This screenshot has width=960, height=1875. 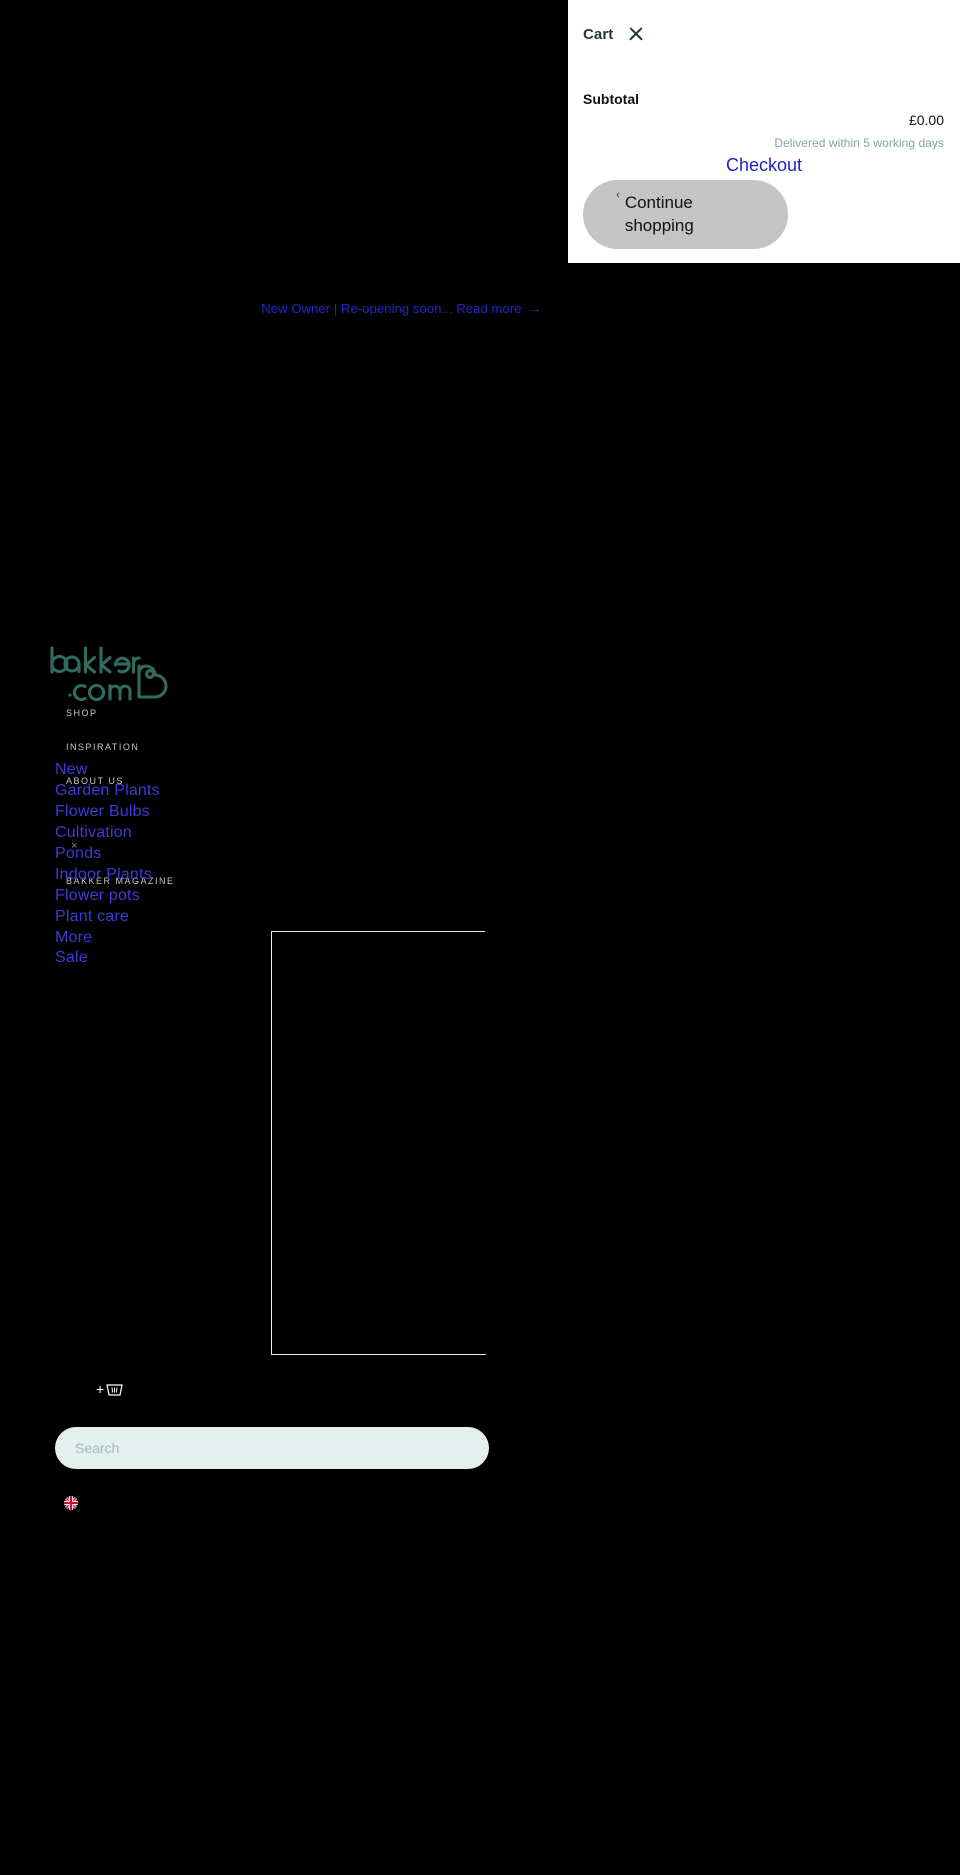 What do you see at coordinates (659, 214) in the screenshot?
I see `continue-shopping-label: Continue shopping` at bounding box center [659, 214].